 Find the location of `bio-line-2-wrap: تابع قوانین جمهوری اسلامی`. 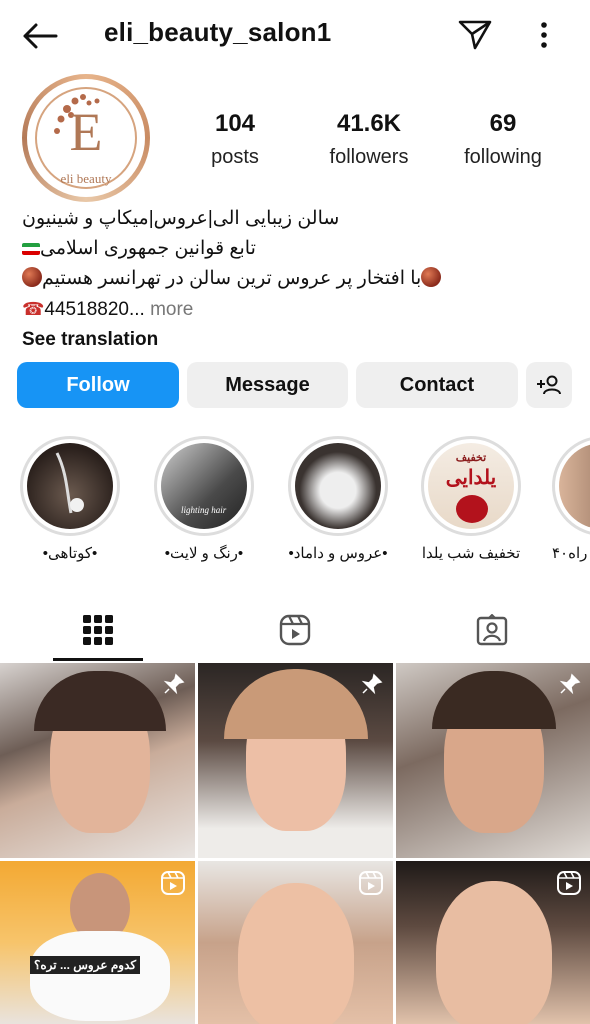

bio-line-2-wrap: تابع قوانین جمهوری اسلامی is located at coordinates (302, 249).